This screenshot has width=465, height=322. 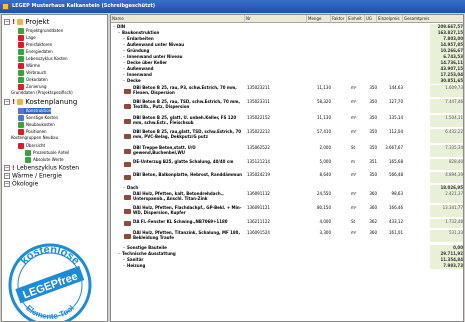 I want to click on tree-item: Lebenszyklus Kosten, so click(x=43, y=59).